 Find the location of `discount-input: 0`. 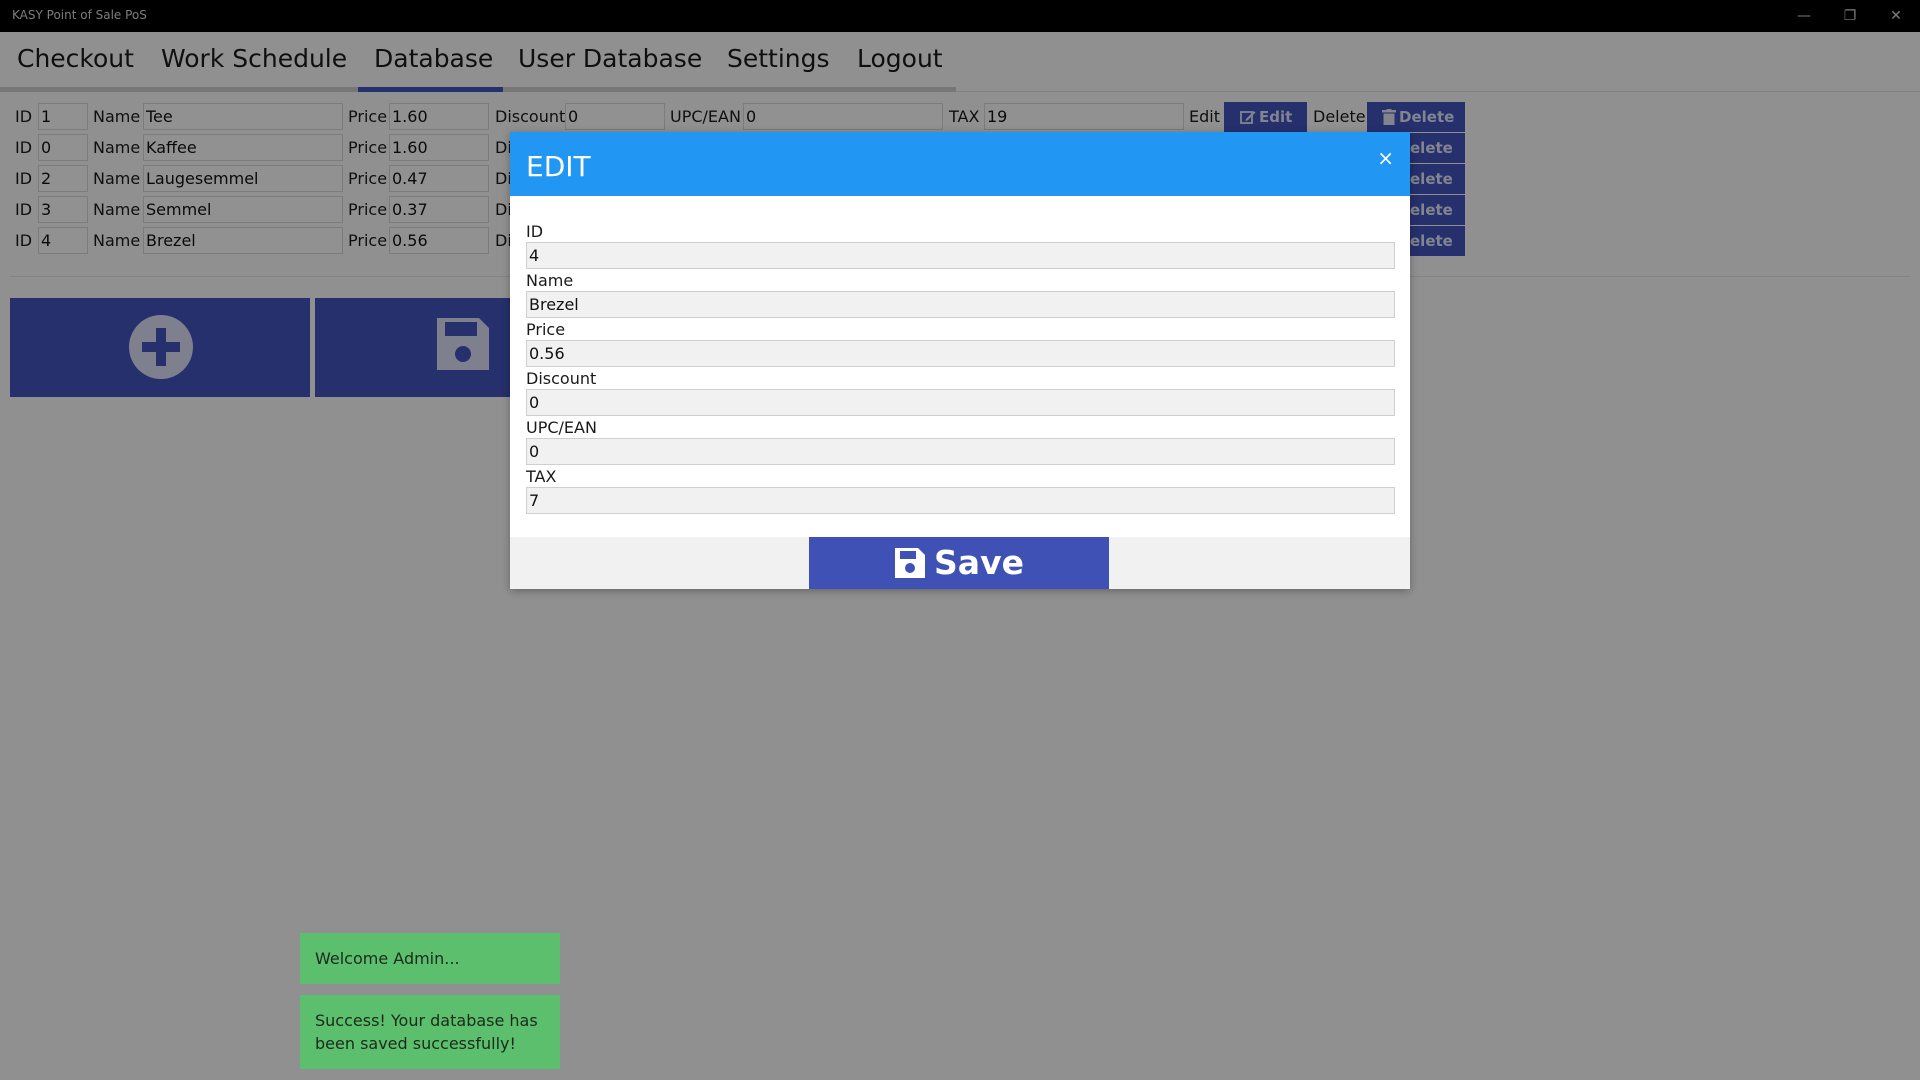

discount-input: 0 is located at coordinates (960, 402).